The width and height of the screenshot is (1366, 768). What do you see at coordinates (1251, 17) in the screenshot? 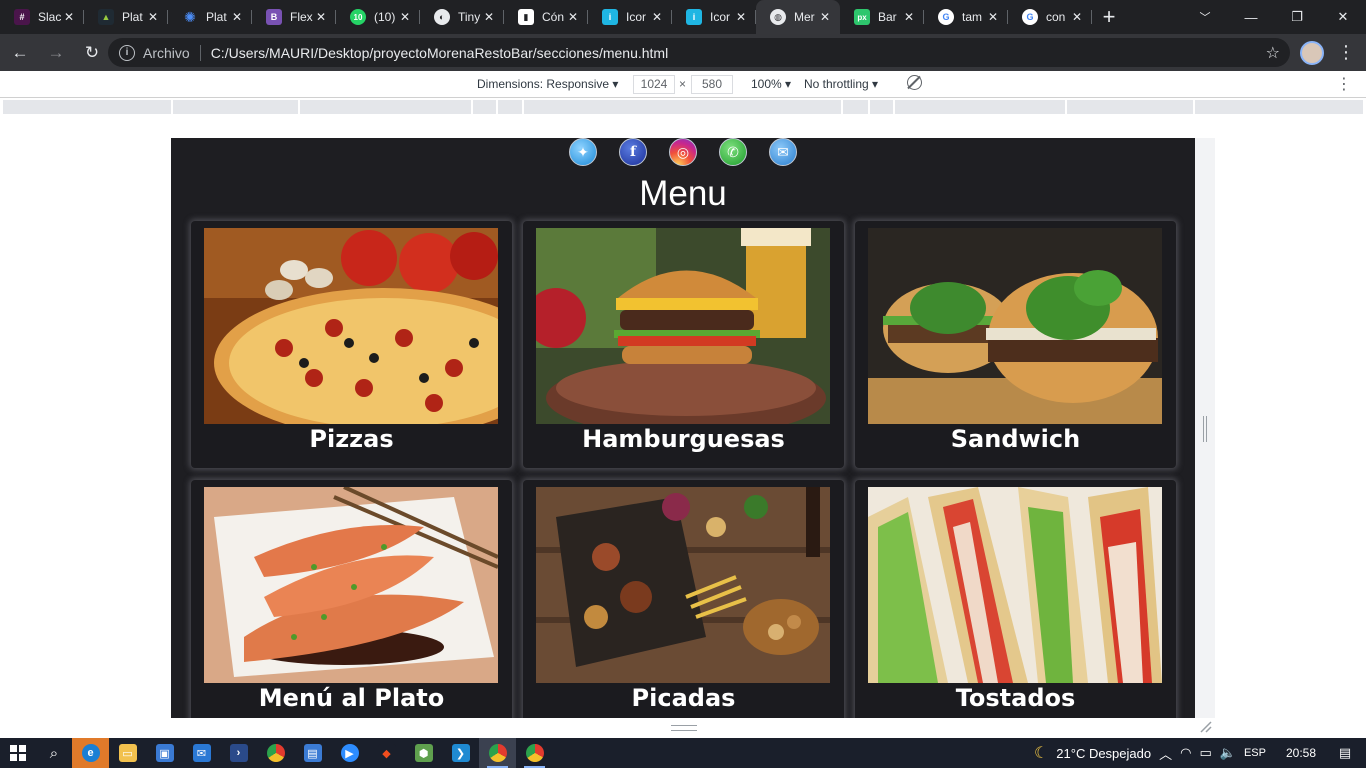
I see `minimize-icon: —` at bounding box center [1251, 17].